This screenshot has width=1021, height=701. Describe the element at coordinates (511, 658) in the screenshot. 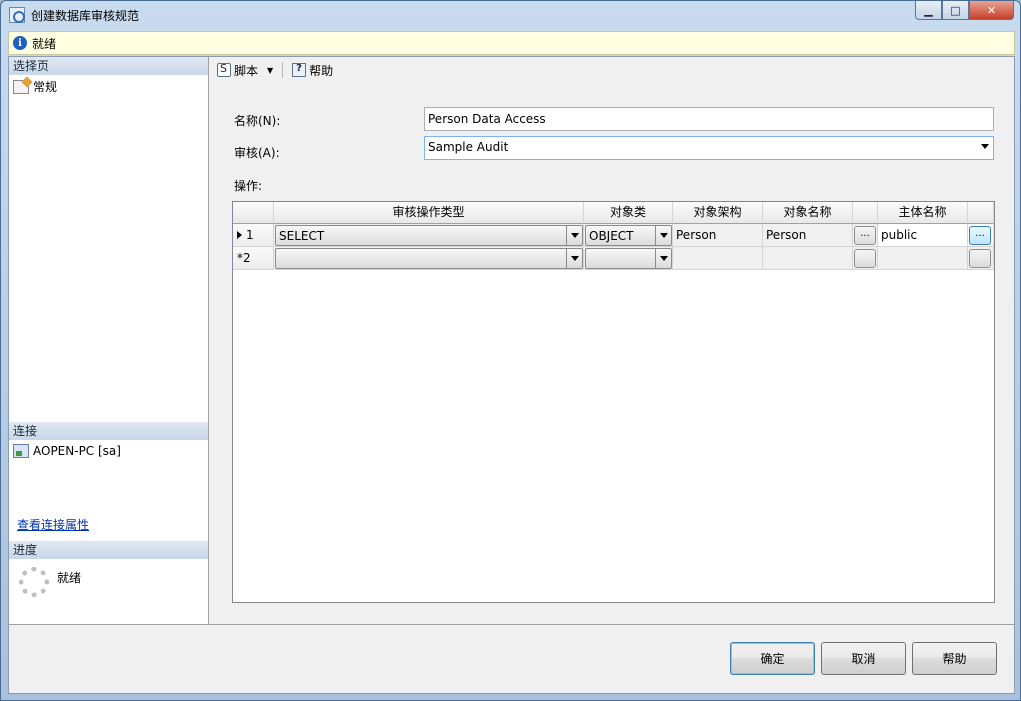

I see `dialog-footer: 确定 取消 帮助` at that location.